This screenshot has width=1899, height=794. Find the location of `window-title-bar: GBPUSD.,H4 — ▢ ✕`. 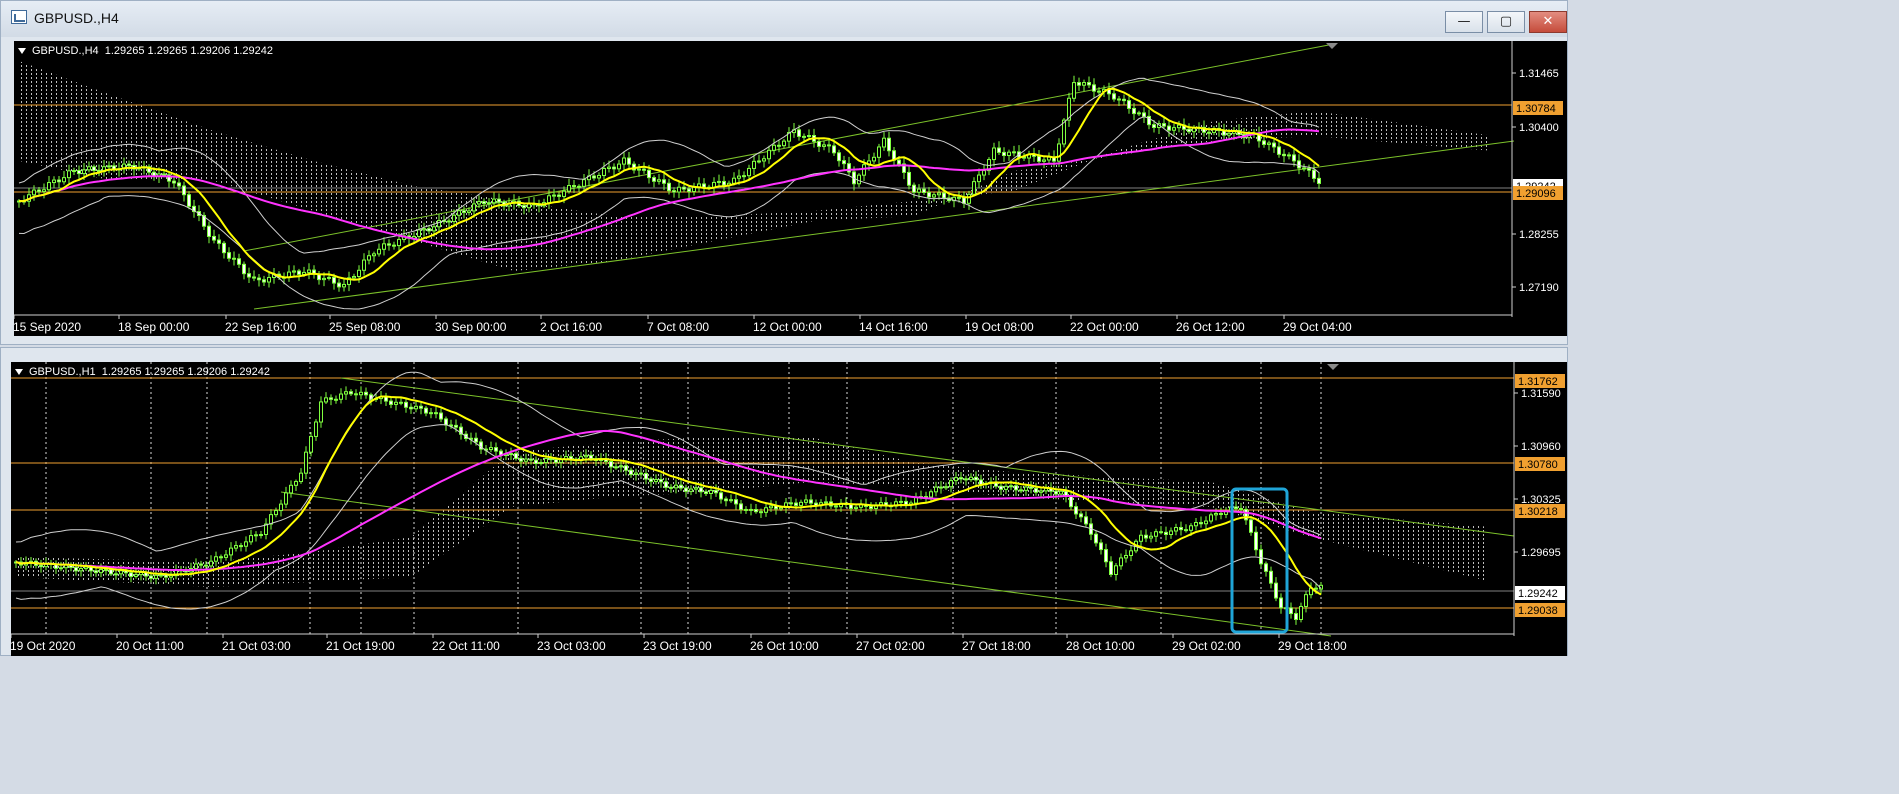

window-title-bar: GBPUSD.,H4 — ▢ ✕ is located at coordinates (784, 19).